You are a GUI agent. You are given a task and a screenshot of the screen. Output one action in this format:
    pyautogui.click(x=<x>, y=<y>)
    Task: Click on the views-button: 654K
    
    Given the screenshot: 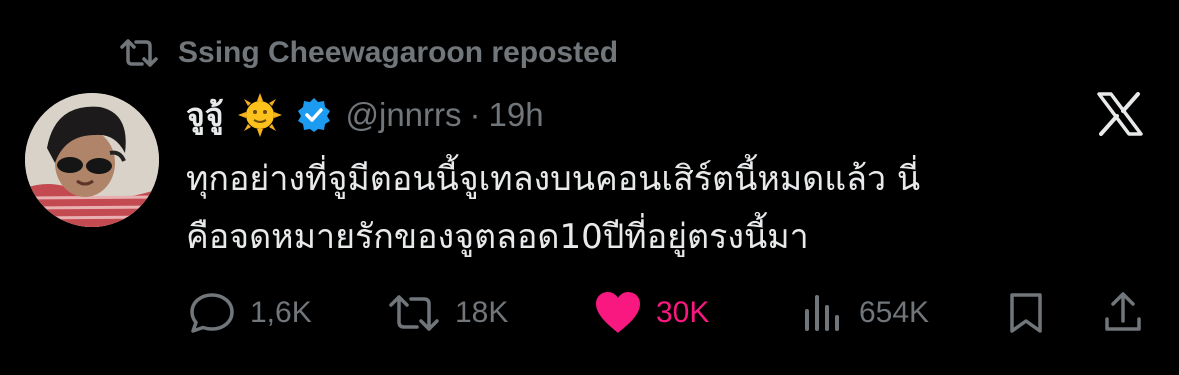 What is the action you would take?
    pyautogui.click(x=865, y=313)
    